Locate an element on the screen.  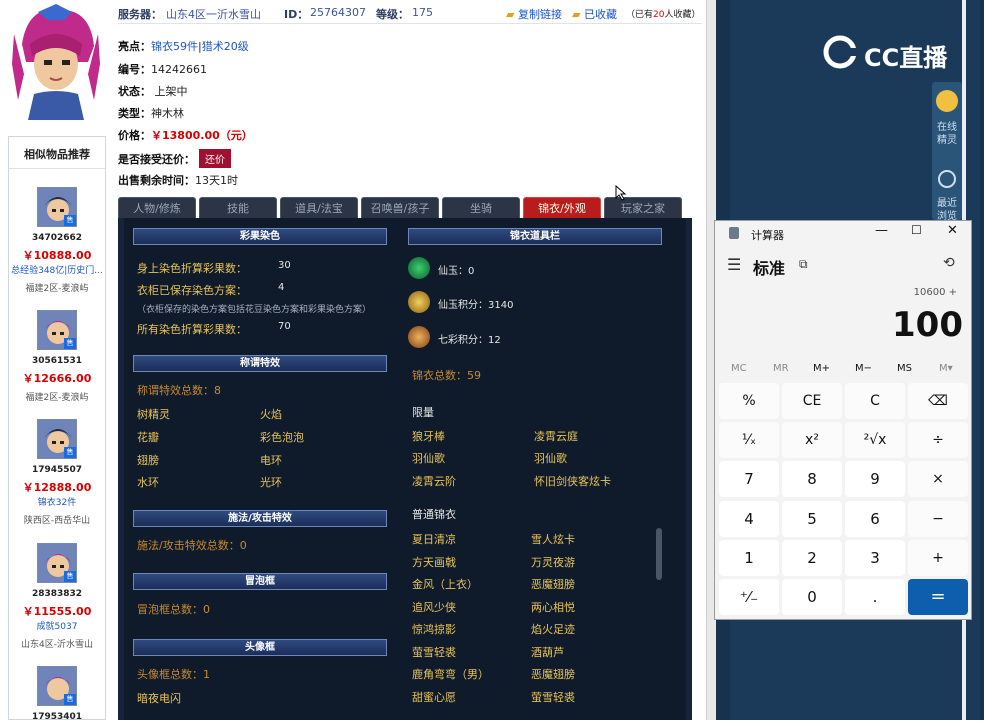
percent-button: % is located at coordinates (749, 401).